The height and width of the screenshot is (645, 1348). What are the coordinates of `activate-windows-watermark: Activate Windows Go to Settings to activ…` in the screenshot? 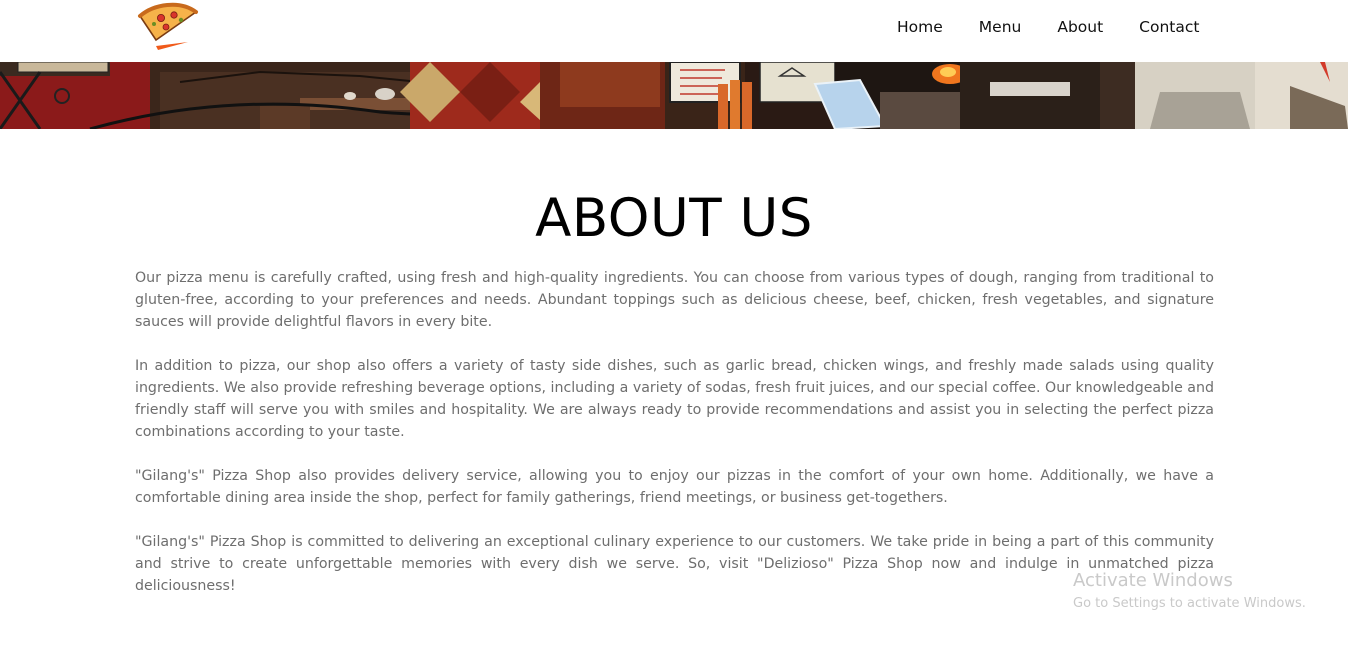 It's located at (1189, 592).